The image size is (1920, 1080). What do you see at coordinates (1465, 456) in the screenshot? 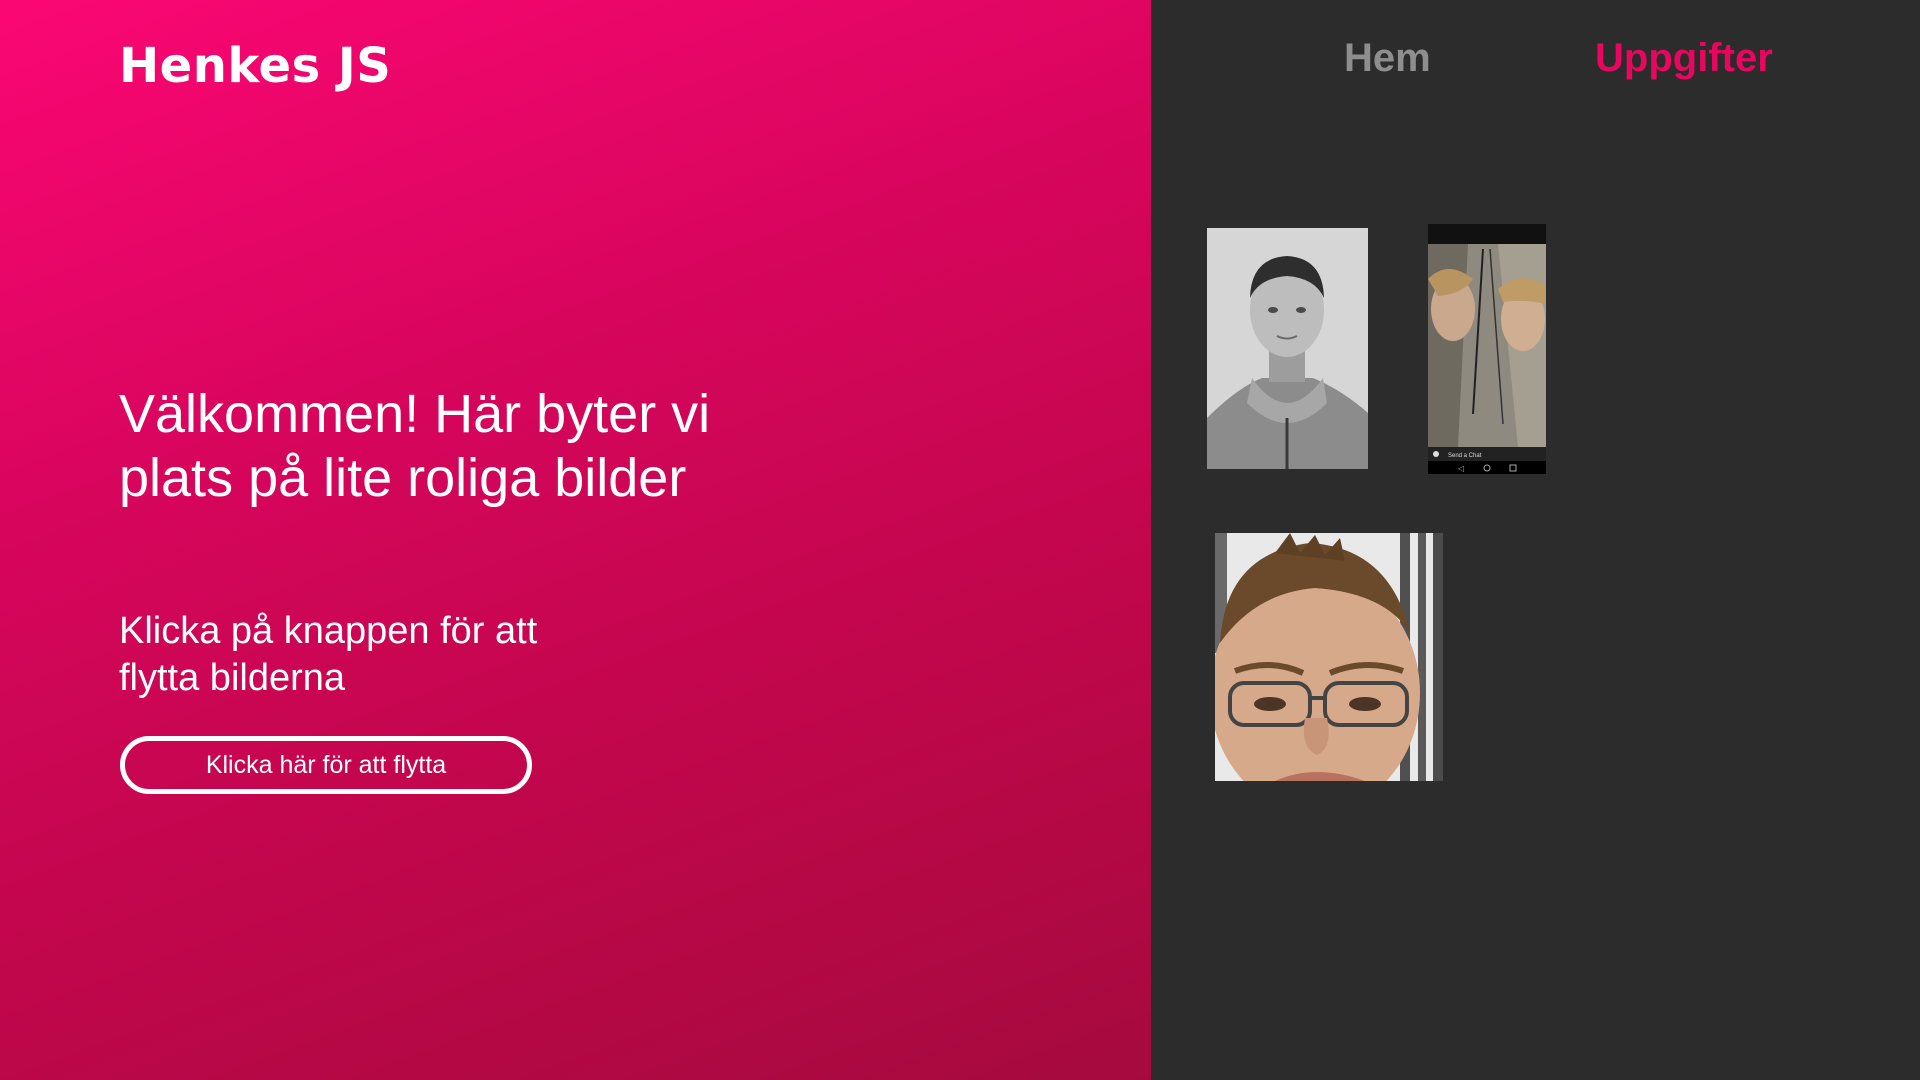
I see `phone-chat-caption: Send a Chat` at bounding box center [1465, 456].